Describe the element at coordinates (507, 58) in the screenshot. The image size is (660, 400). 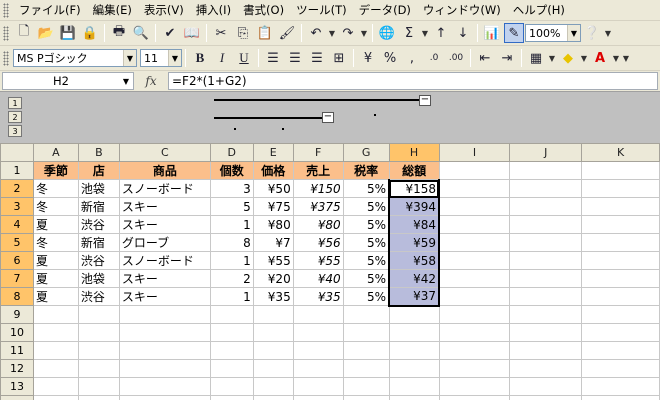
I see `increase-indent-icon: ⇥` at that location.